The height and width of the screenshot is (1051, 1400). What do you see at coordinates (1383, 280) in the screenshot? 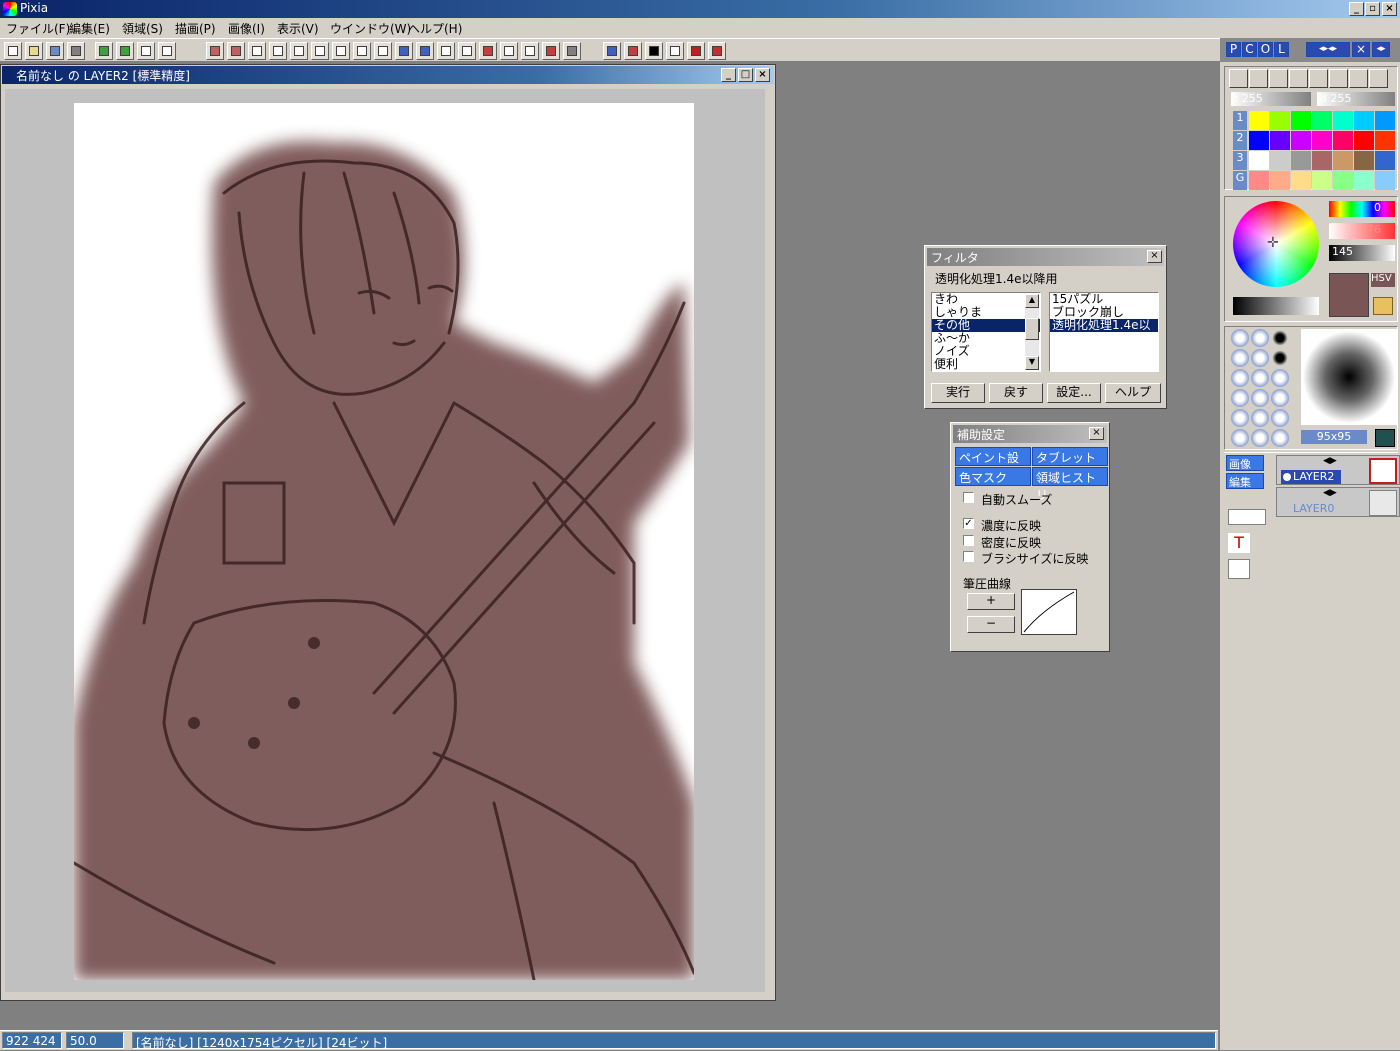
I see `hsv-mode-button: HSV` at bounding box center [1383, 280].